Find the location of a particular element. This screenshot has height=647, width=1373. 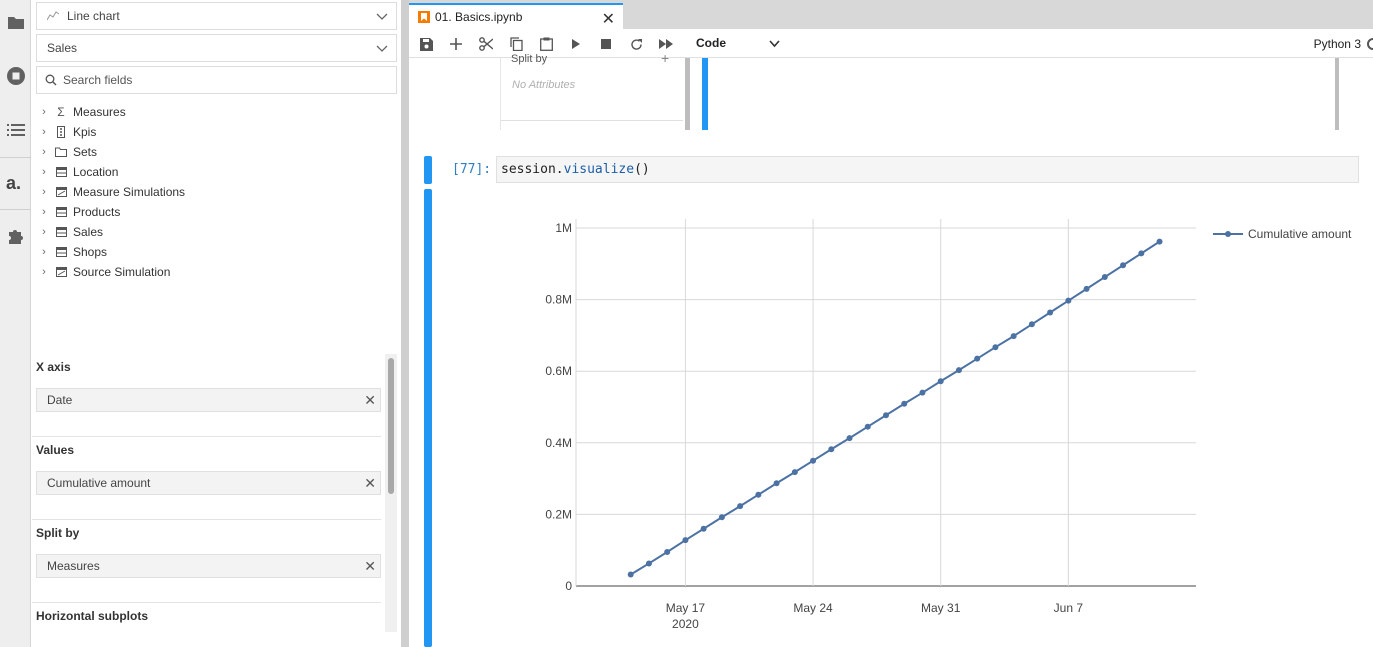

extension-puzzle-icon is located at coordinates (15, 236).